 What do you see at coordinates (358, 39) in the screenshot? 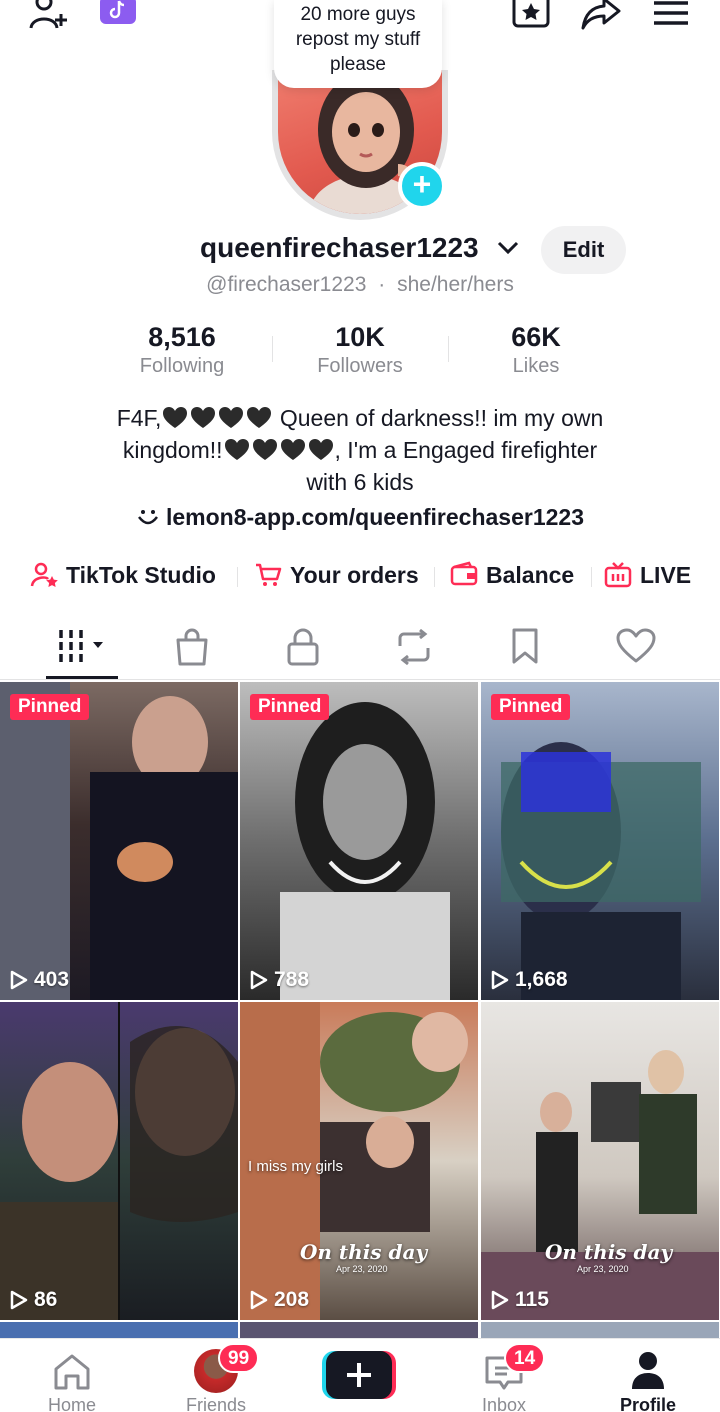
I see `note-line: repost my stuff` at bounding box center [358, 39].